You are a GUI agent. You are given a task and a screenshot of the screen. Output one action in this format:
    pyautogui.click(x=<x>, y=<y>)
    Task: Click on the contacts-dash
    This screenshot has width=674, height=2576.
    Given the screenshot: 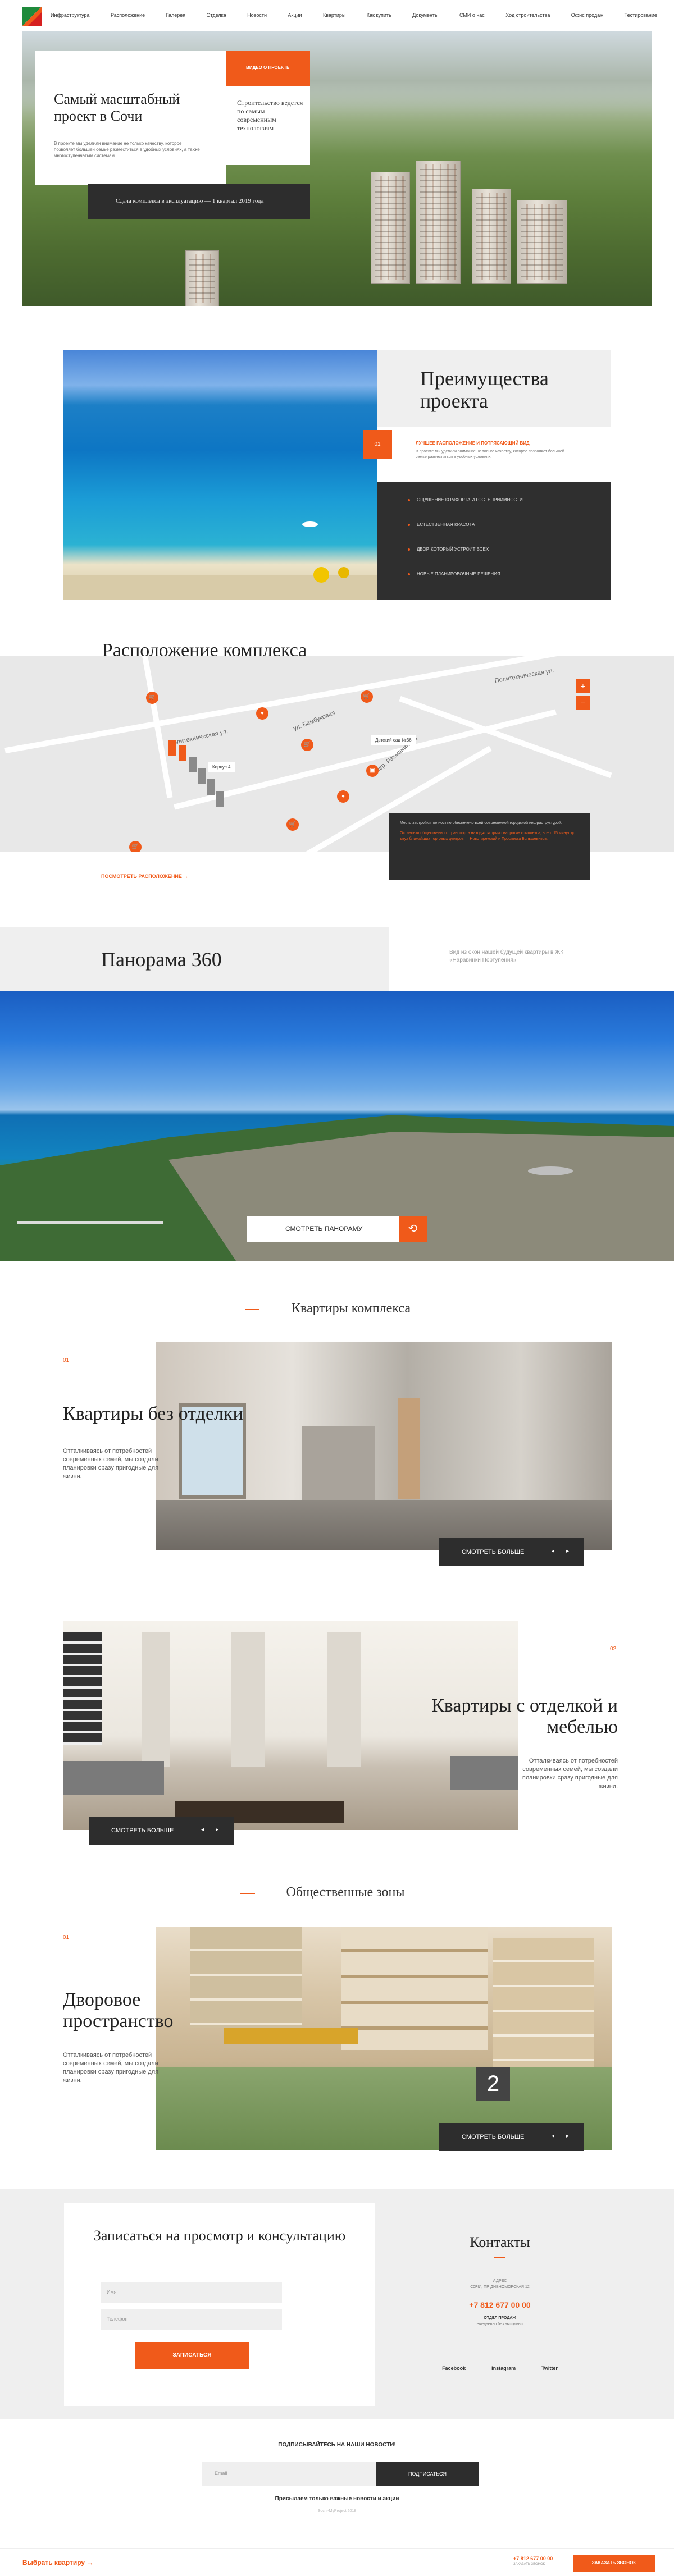 What is the action you would take?
    pyautogui.click(x=500, y=2257)
    